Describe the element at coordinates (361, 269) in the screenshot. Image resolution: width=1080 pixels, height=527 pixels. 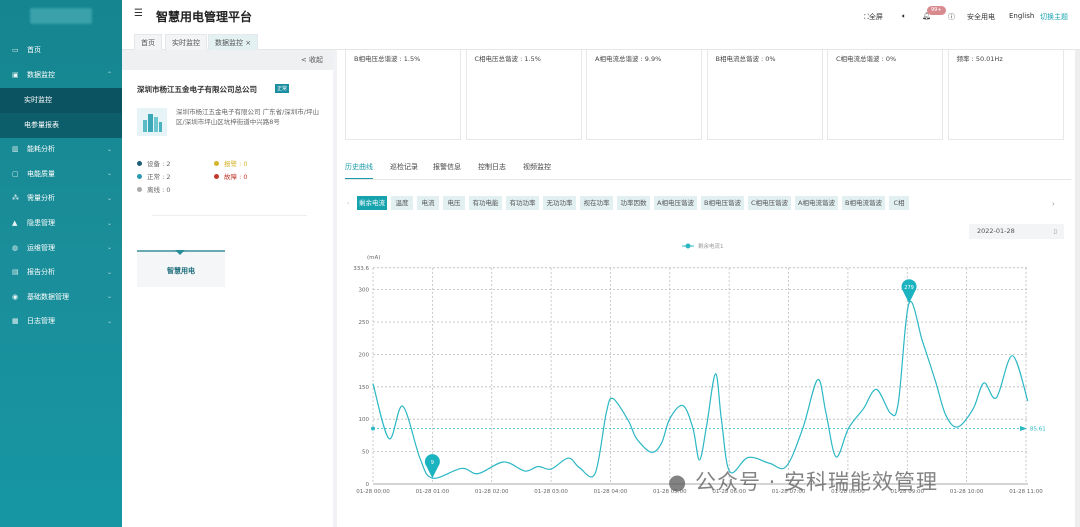
I see `y-tick-label: 333.6` at that location.